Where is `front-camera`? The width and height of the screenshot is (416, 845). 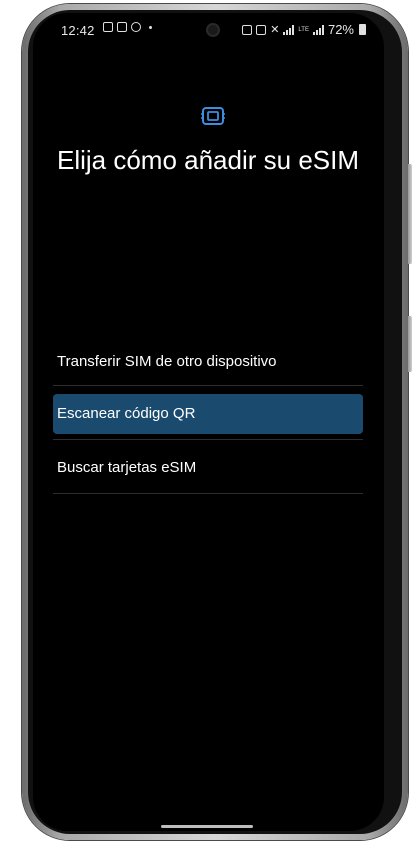
front-camera is located at coordinates (213, 30).